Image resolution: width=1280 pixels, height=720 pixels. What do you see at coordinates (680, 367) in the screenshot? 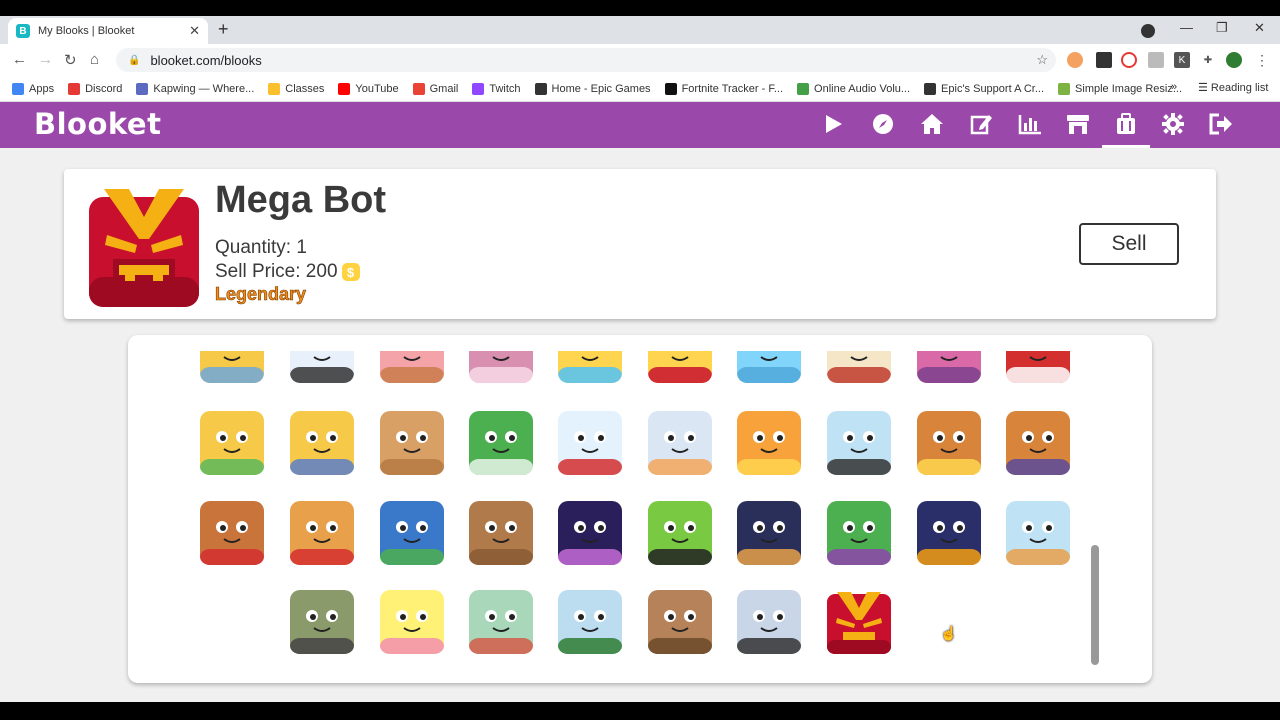
I see `red-blook` at bounding box center [680, 367].